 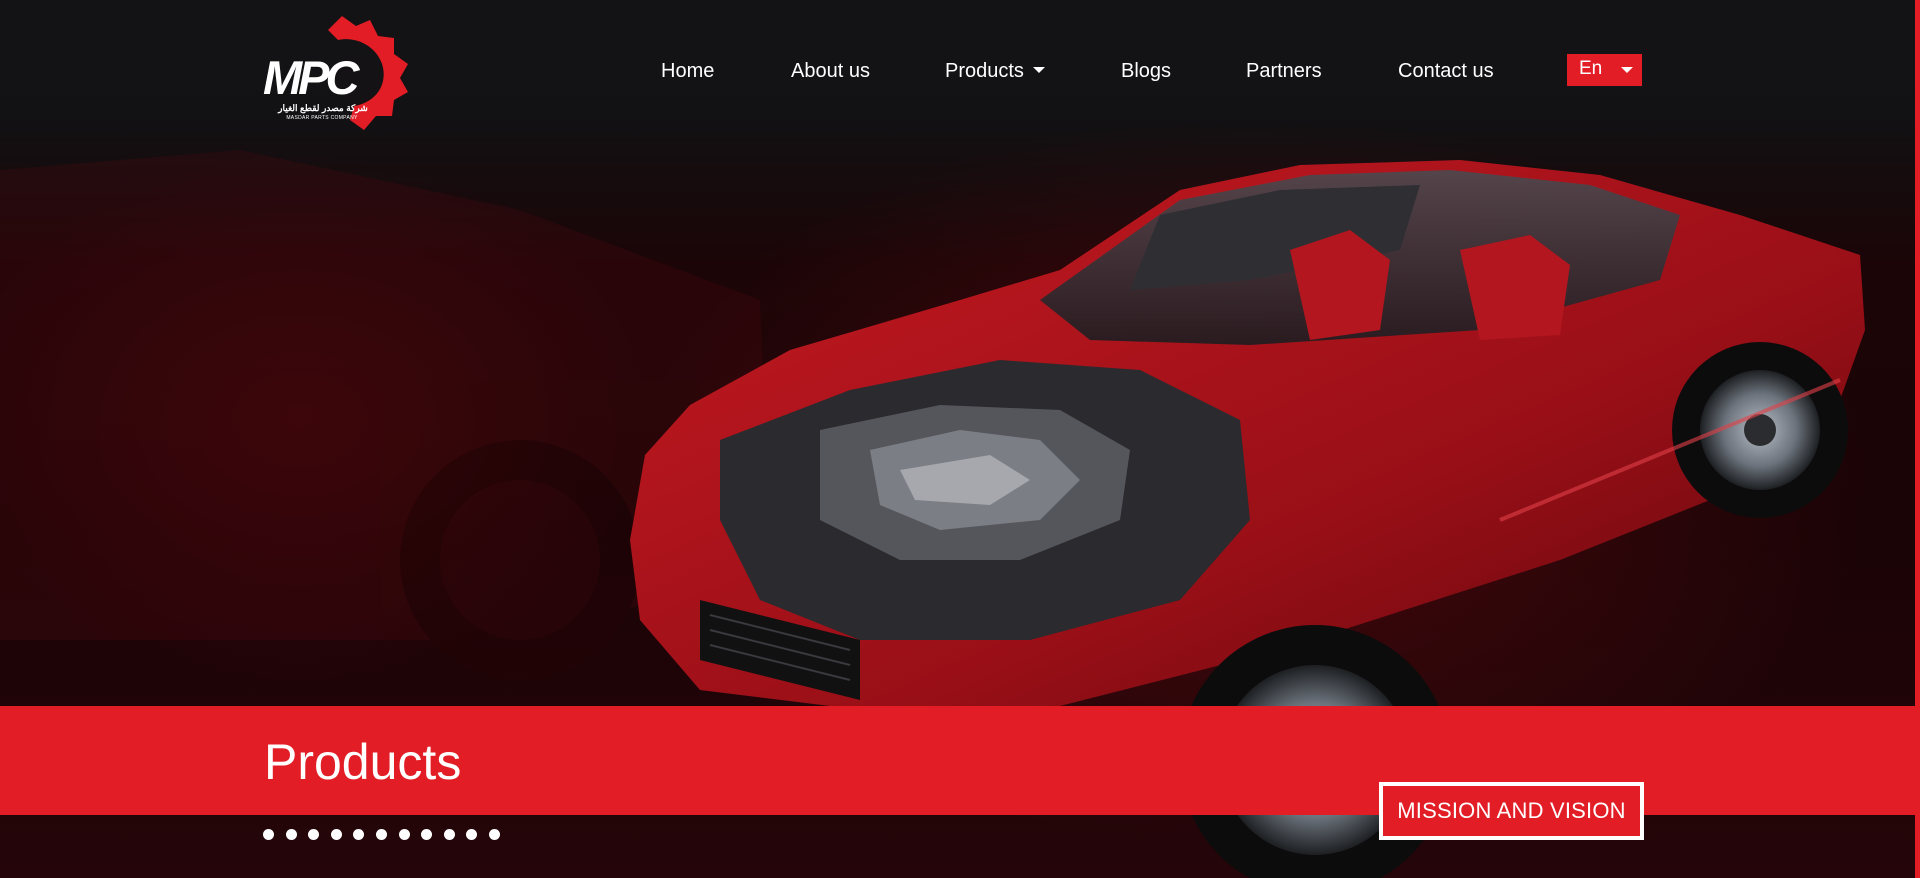 I want to click on mission-and-vision-button: MISSION AND VISION, so click(x=1511, y=811).